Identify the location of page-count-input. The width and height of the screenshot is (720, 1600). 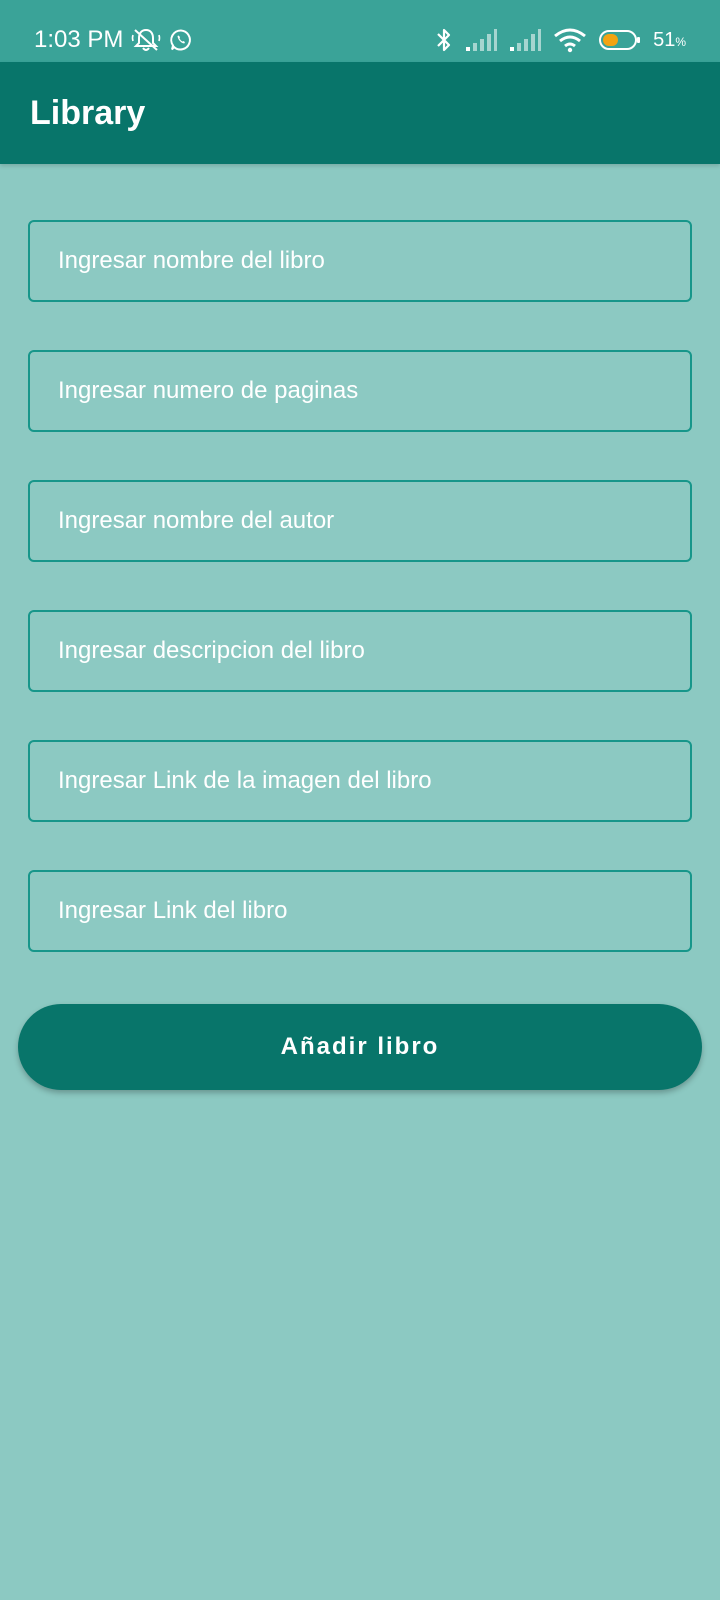
(360, 391).